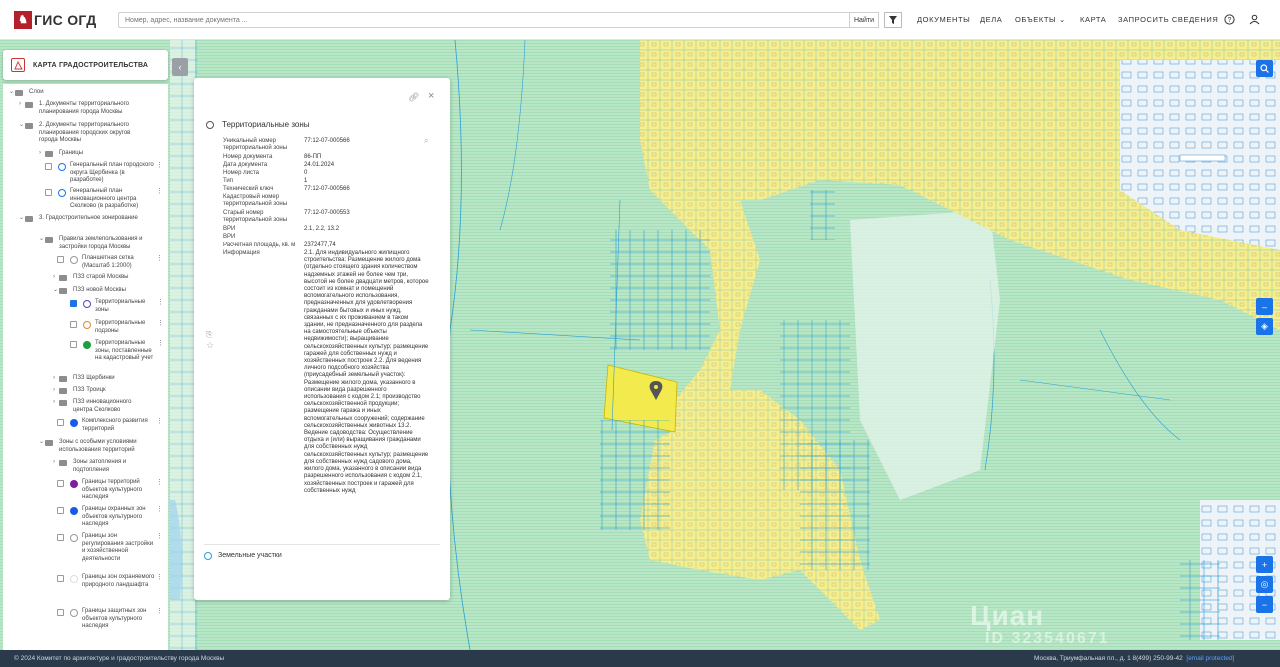 Image resolution: width=1280 pixels, height=667 pixels. I want to click on star-icon: ☆, so click(210, 345).